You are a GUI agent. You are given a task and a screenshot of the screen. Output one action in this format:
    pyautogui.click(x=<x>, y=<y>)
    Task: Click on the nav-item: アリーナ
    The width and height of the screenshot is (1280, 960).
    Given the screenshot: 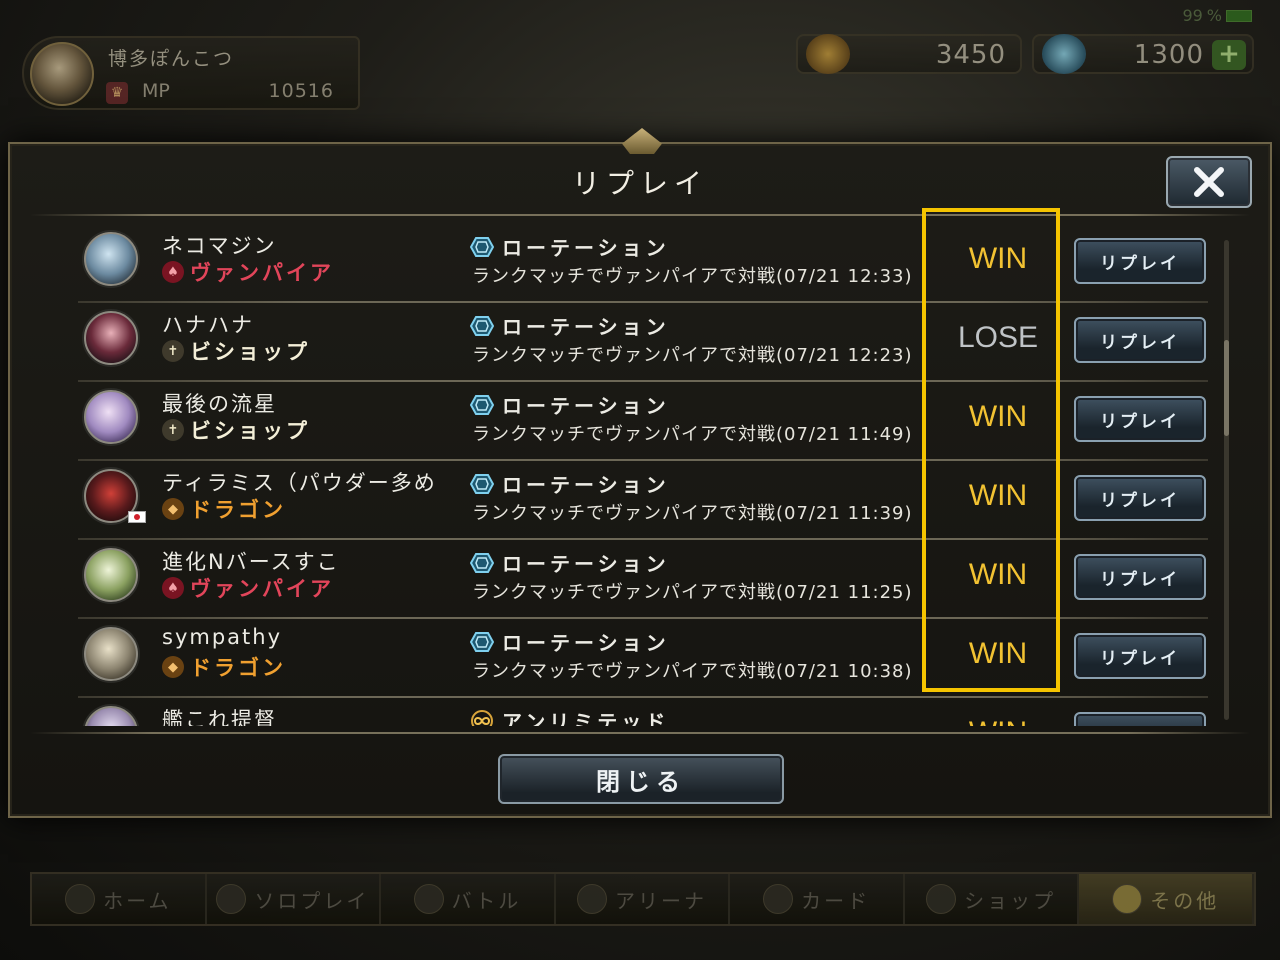 What is the action you would take?
    pyautogui.click(x=643, y=899)
    